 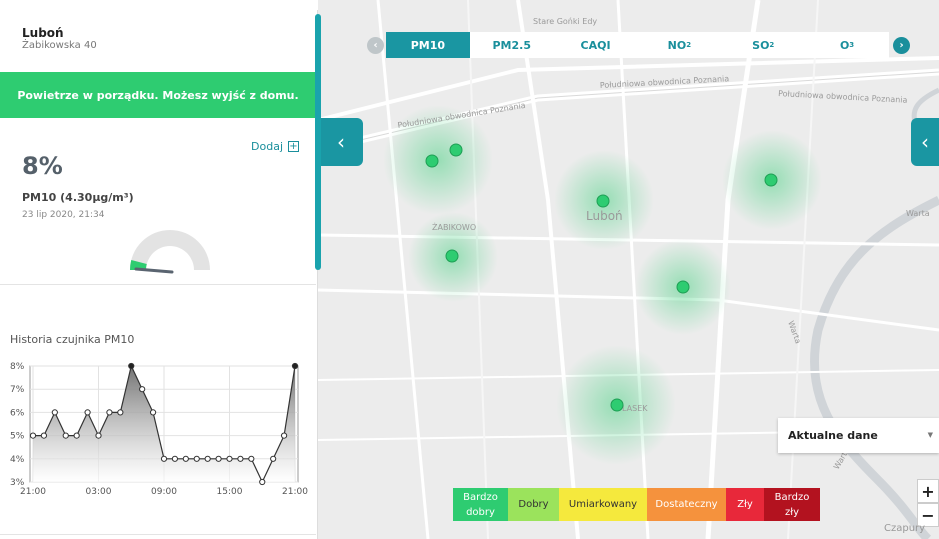 What do you see at coordinates (154, 270) in the screenshot?
I see `gauge-needle` at bounding box center [154, 270].